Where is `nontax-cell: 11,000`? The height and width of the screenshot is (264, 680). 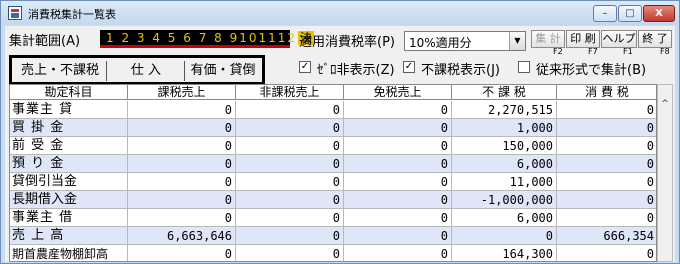 nontax-cell: 11,000 is located at coordinates (504, 182).